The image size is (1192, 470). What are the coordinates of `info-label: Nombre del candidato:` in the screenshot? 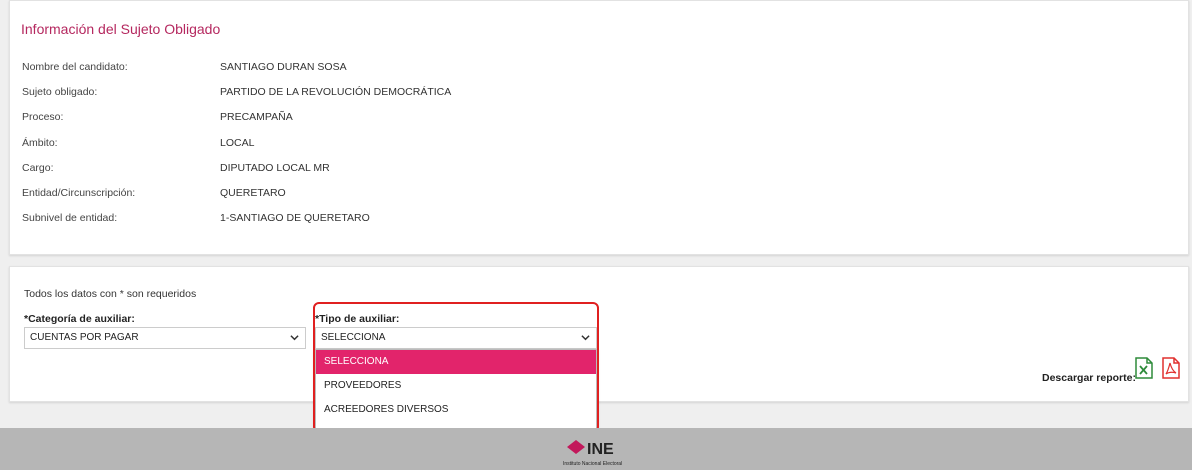 It's located at (75, 67).